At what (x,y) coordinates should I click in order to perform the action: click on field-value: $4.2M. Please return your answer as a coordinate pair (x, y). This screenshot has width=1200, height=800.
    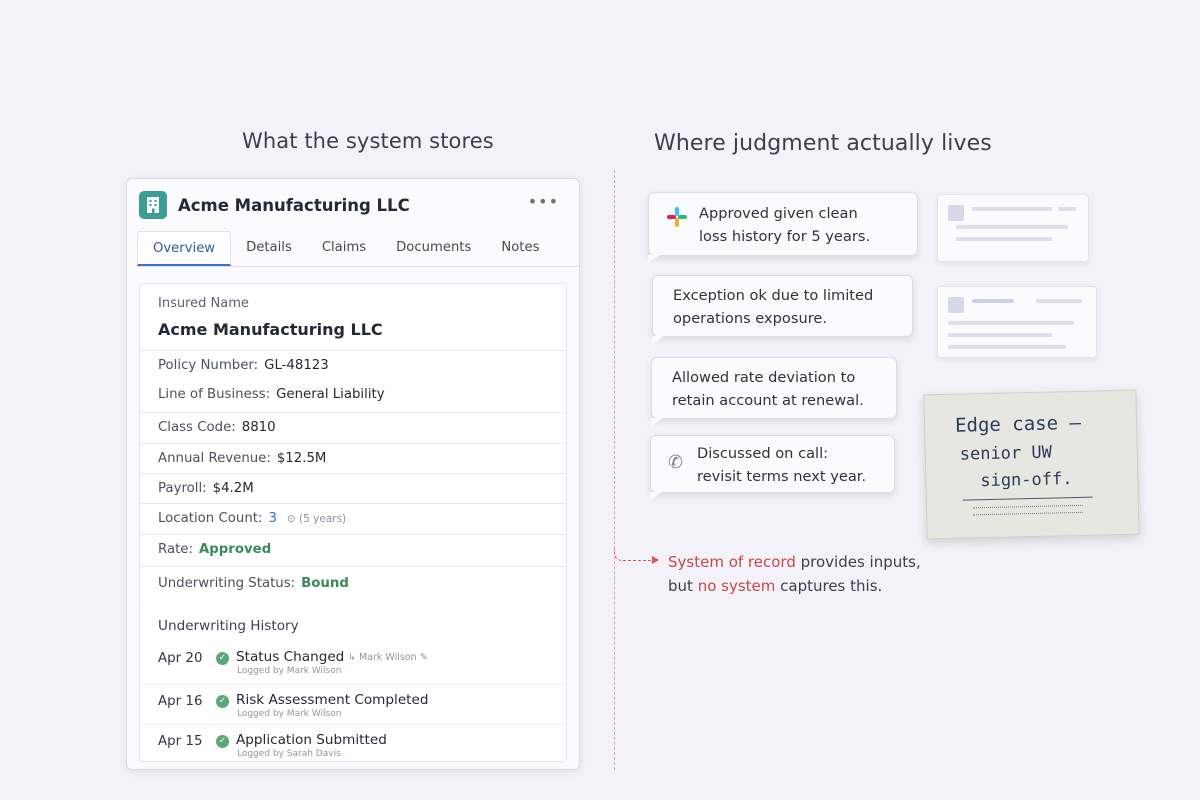
    Looking at the image, I should click on (233, 488).